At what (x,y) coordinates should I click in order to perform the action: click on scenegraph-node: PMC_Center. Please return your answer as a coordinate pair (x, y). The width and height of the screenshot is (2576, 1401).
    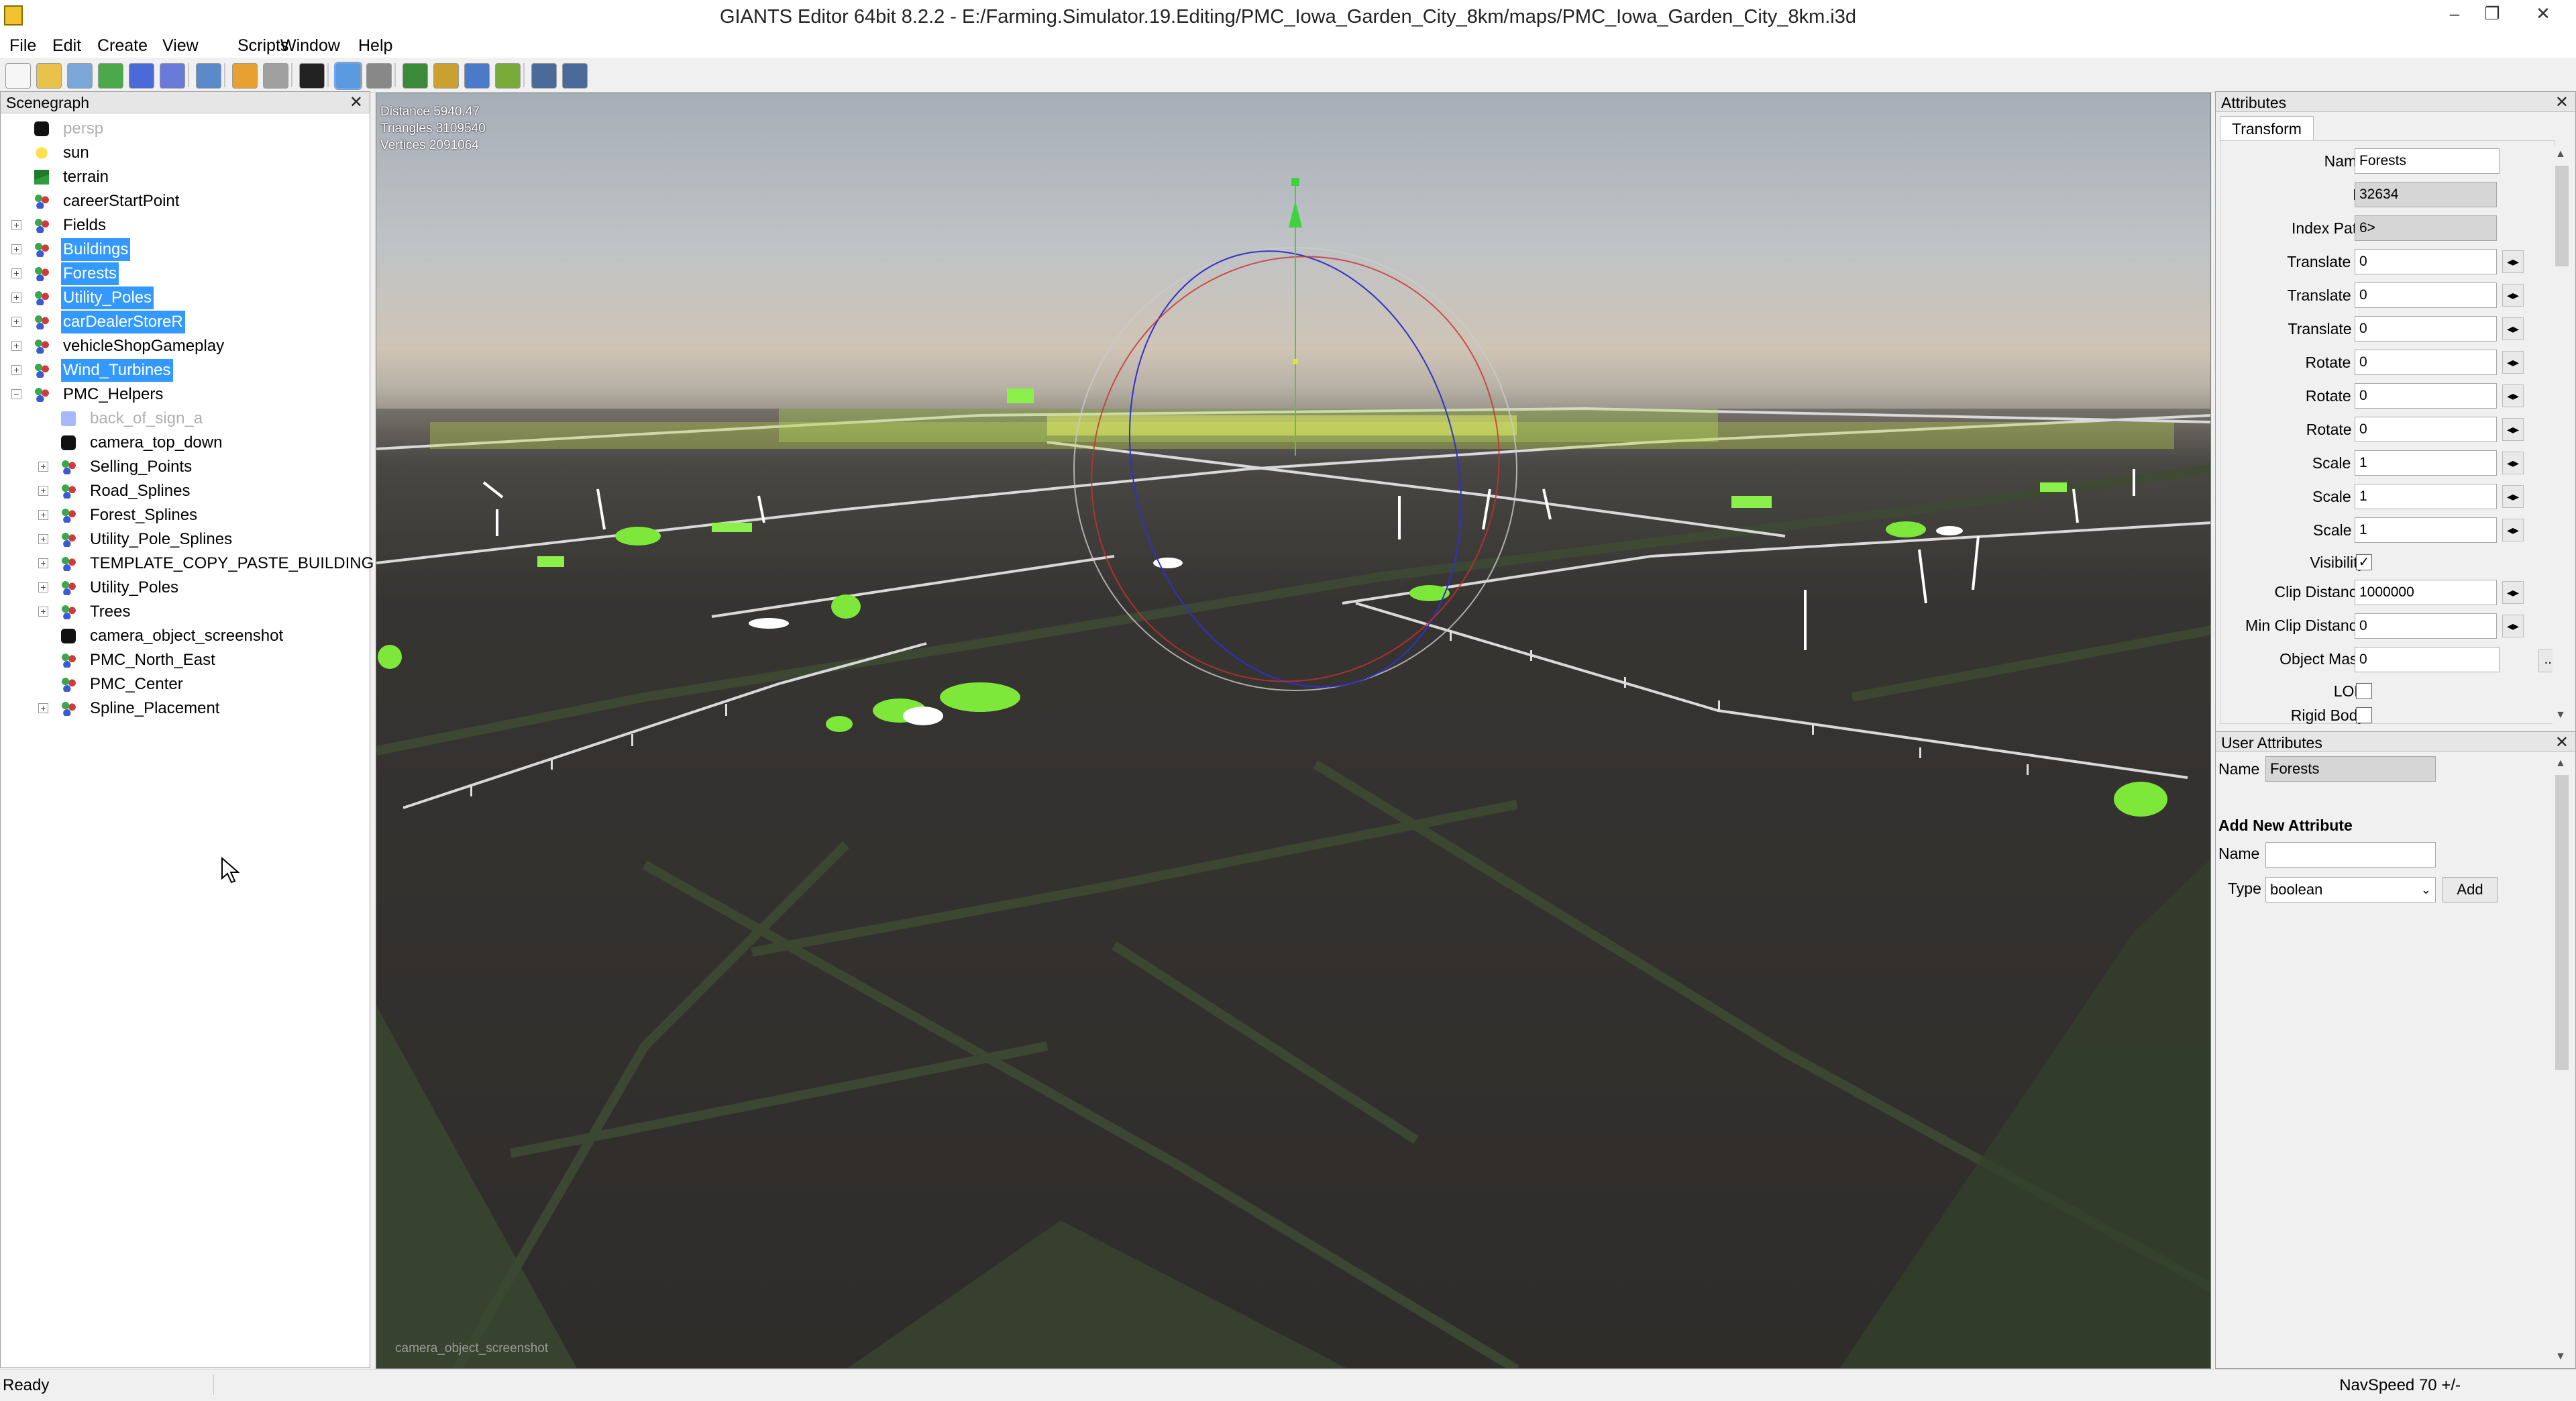
    Looking at the image, I should click on (185, 684).